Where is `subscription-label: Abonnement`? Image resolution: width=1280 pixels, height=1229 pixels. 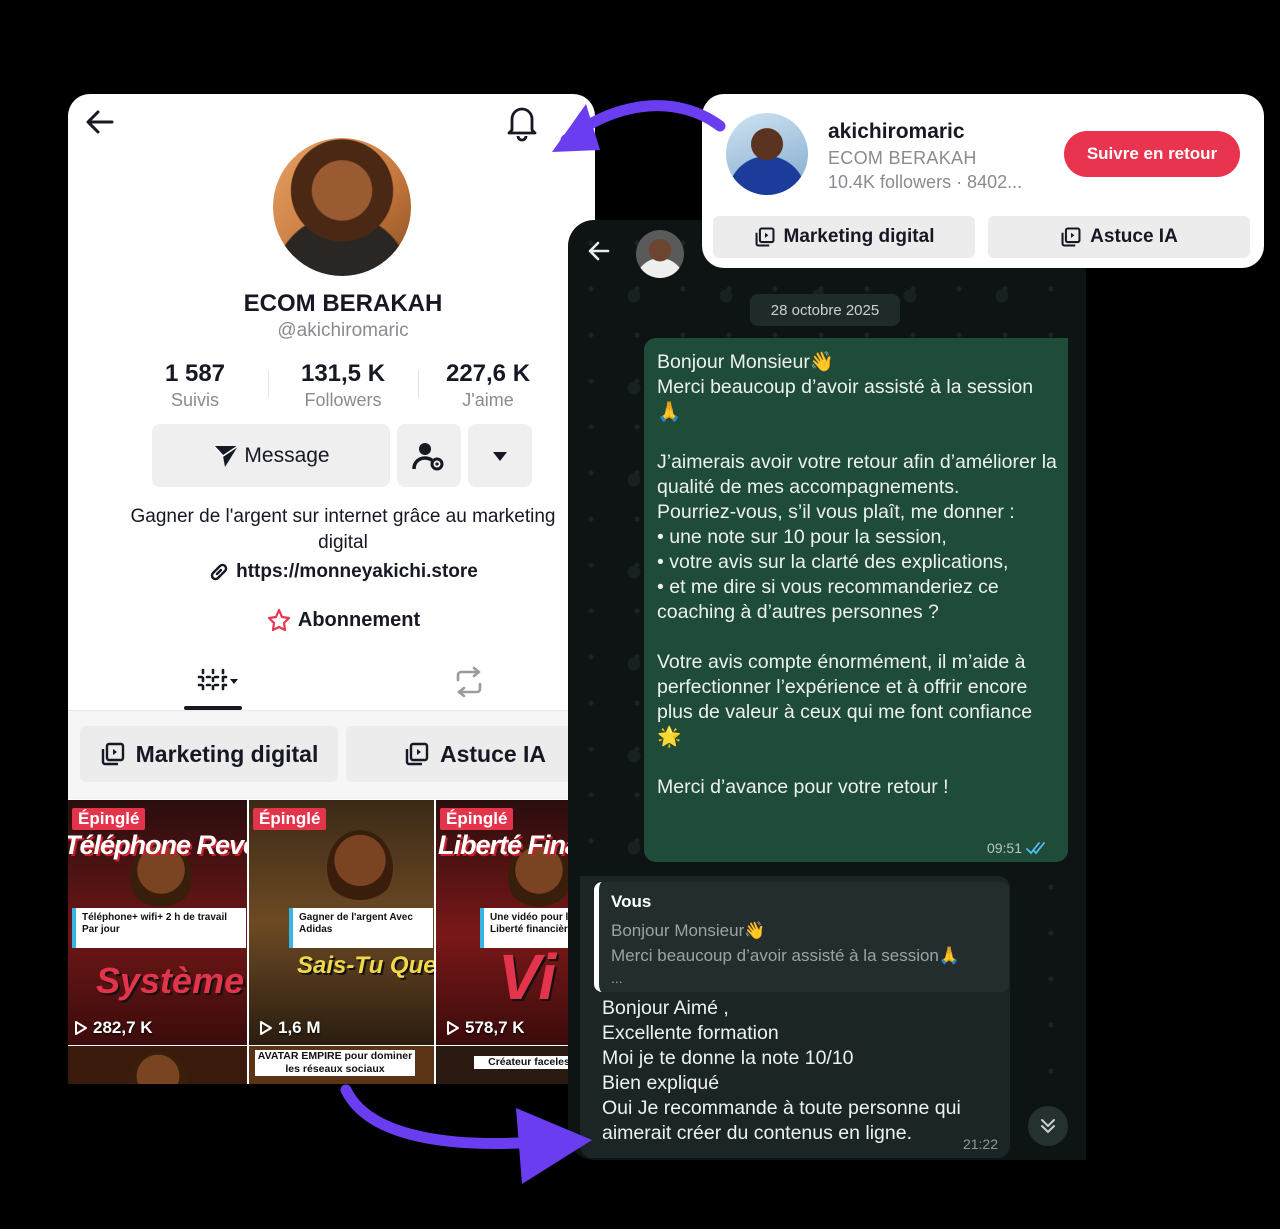
subscription-label: Abonnement is located at coordinates (359, 619).